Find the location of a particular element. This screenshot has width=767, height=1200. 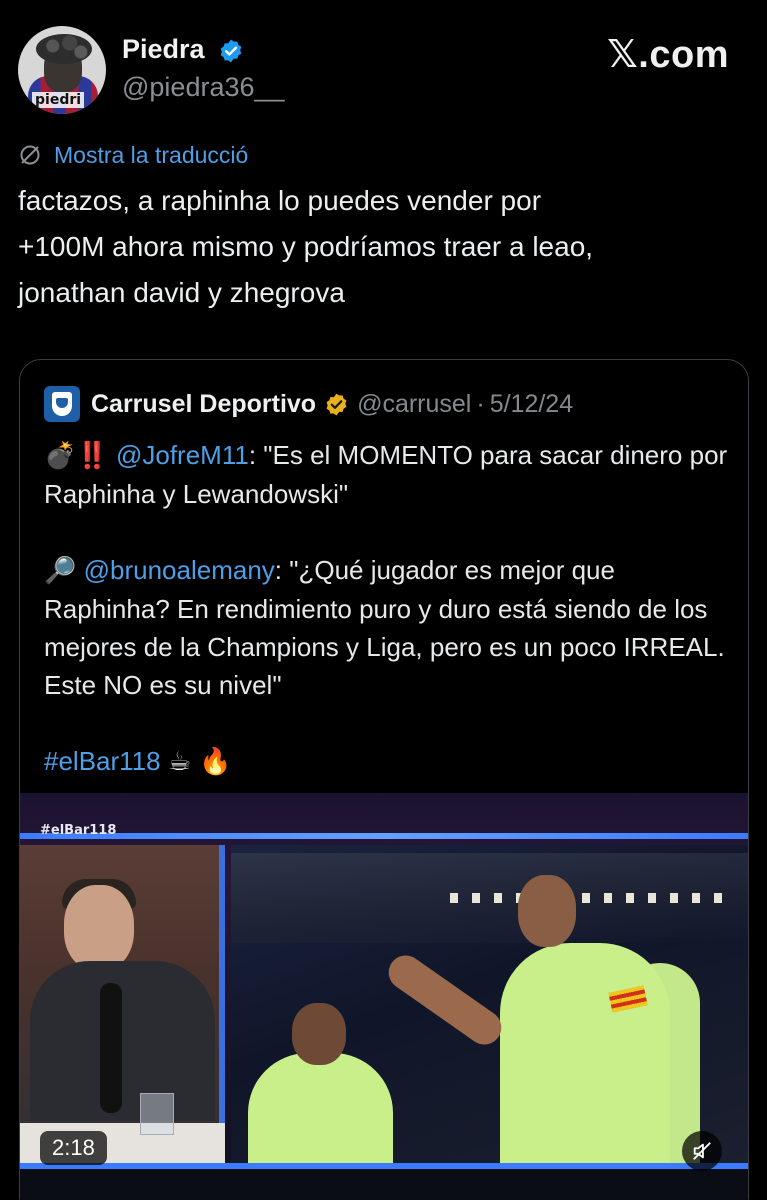

mention-jofrem11: @JofreM11 is located at coordinates (182, 455).